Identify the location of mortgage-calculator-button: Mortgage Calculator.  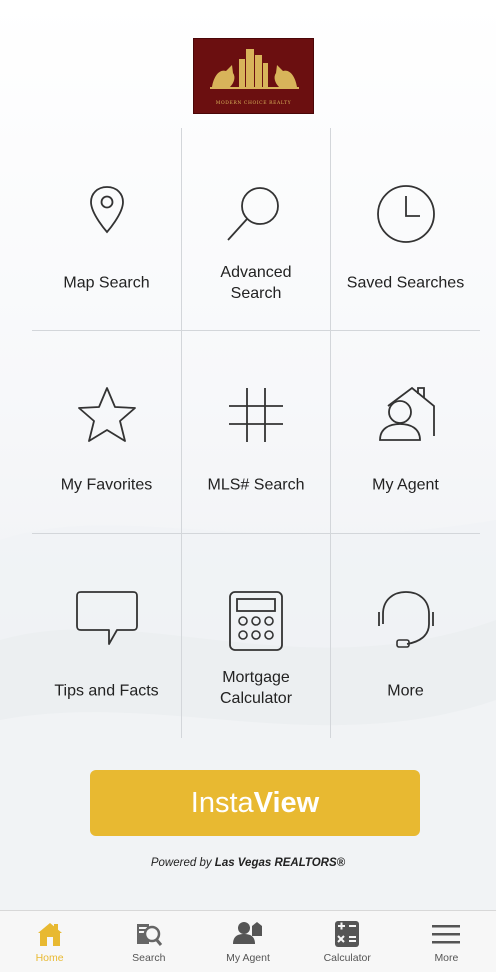
(256, 636).